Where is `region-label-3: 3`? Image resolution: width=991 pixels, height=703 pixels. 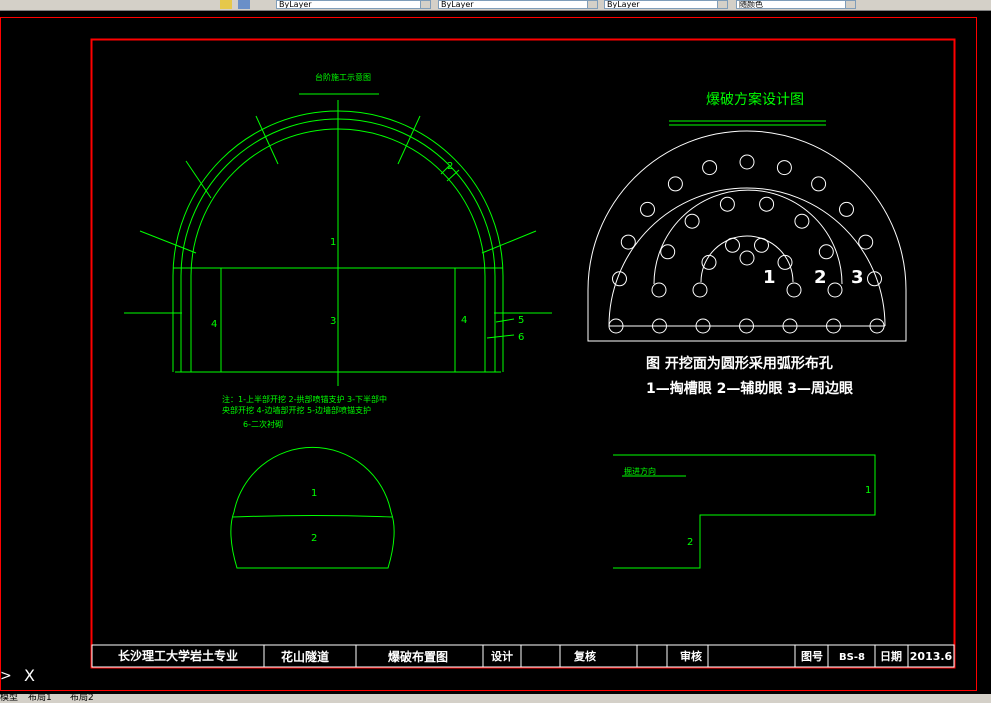
region-label-3: 3 is located at coordinates (333, 321).